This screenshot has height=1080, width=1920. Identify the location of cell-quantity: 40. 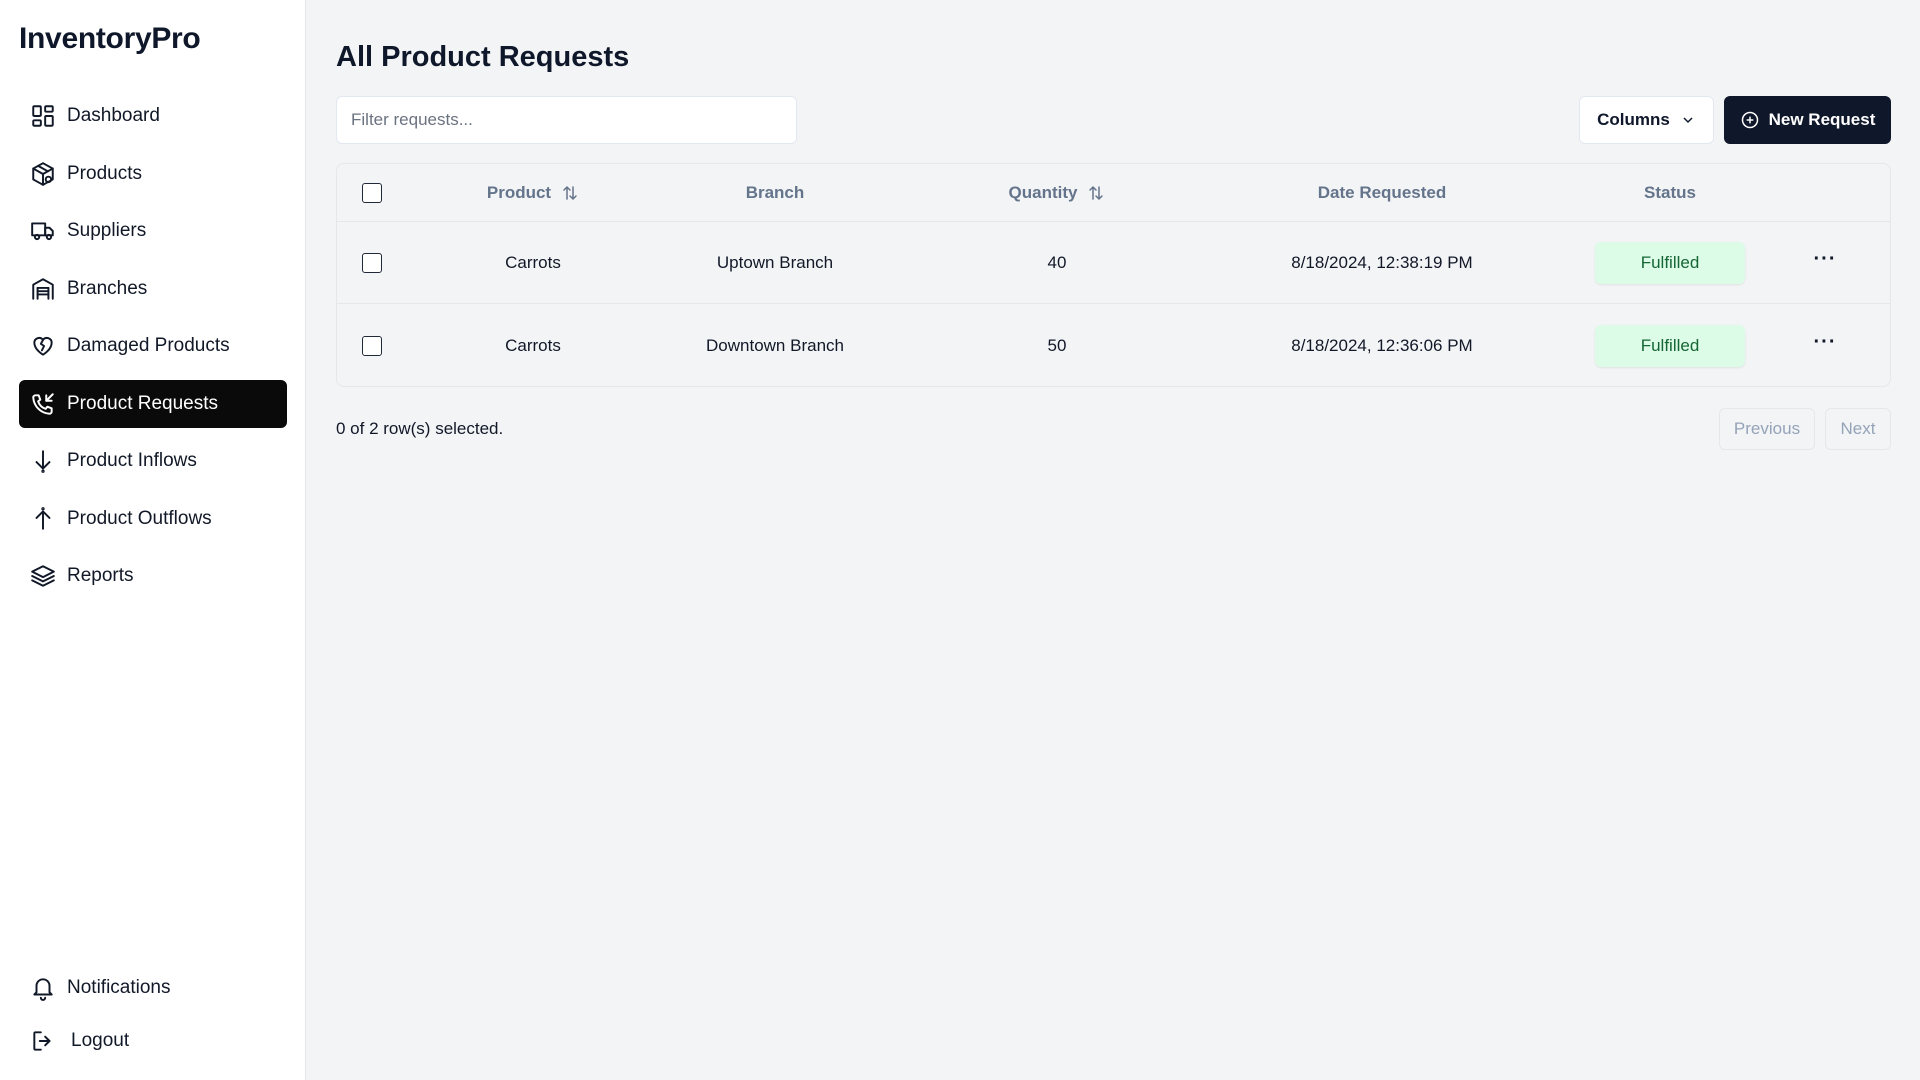
(1057, 262).